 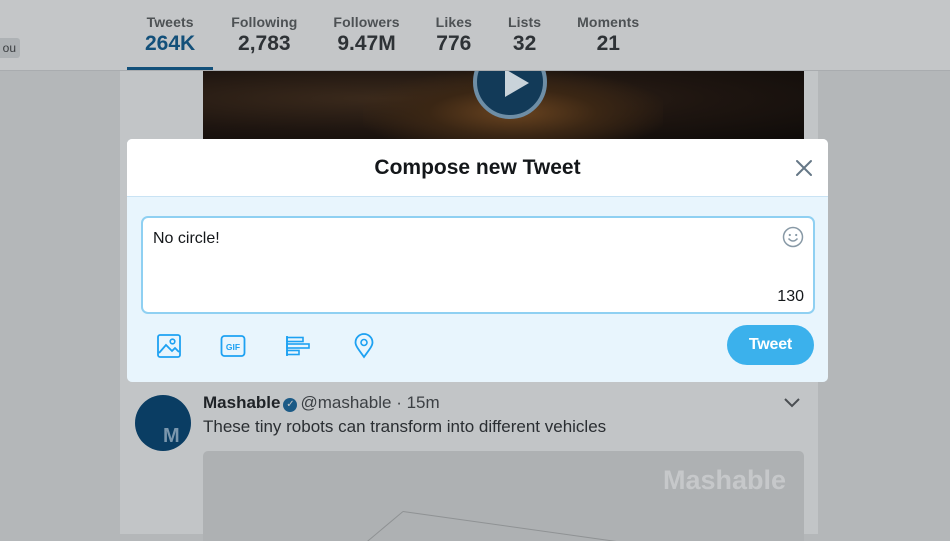 I want to click on image-icon, so click(x=169, y=346).